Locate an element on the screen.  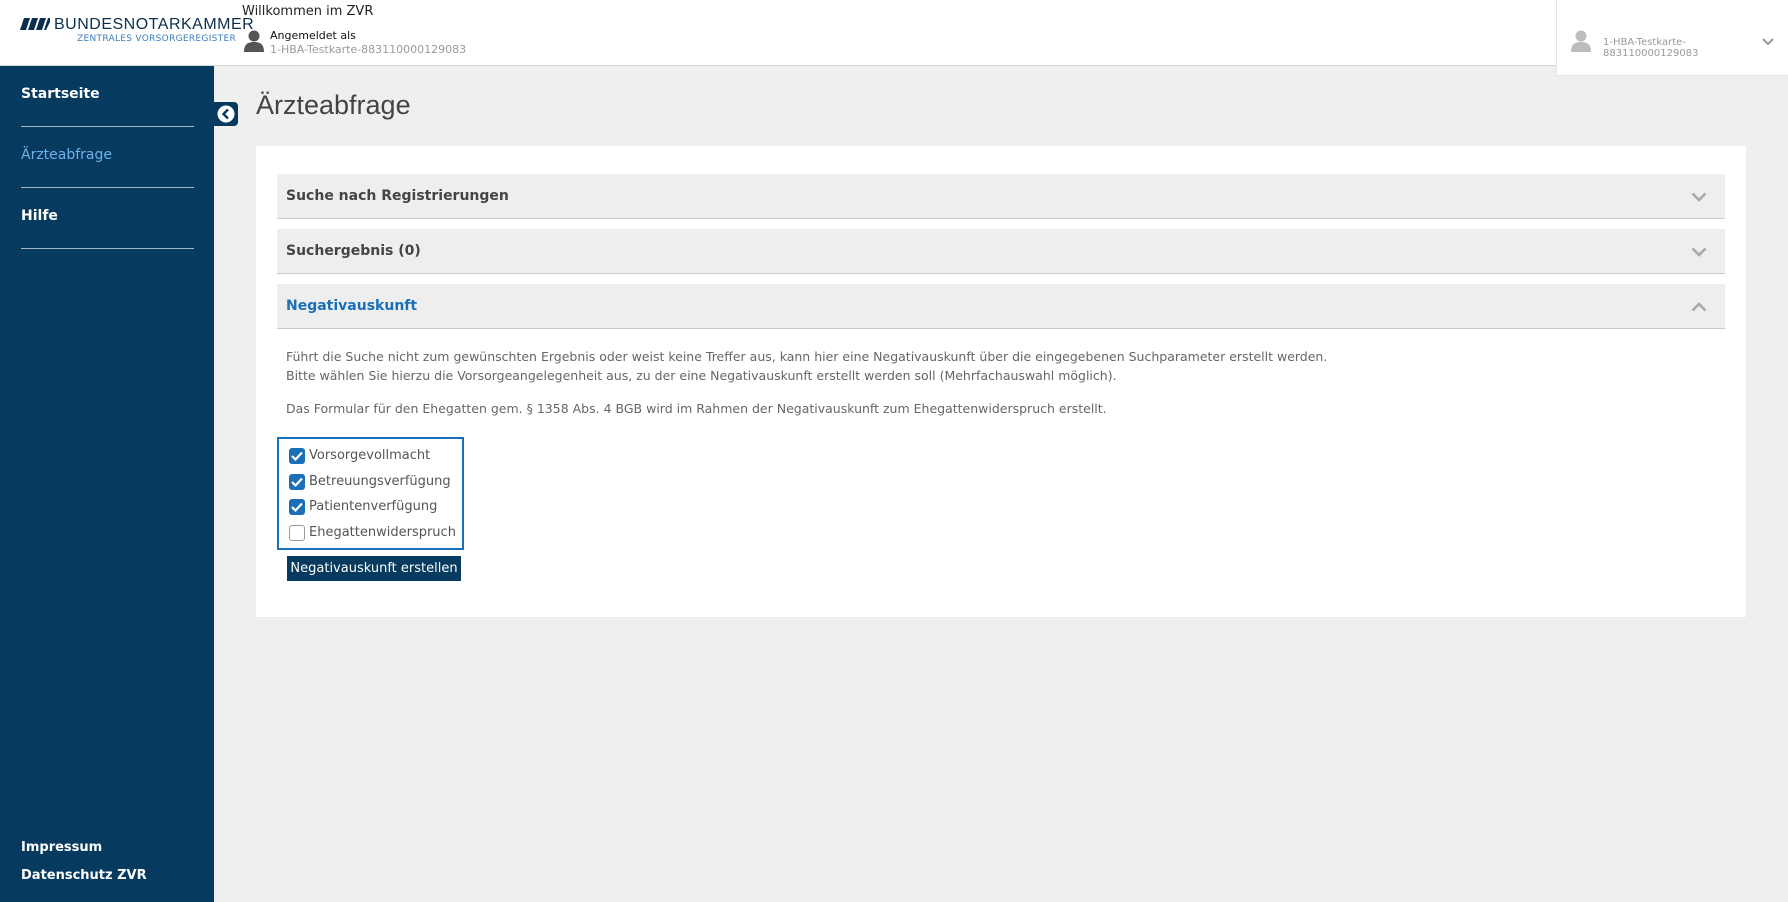
checkbox-betreuungsverfuegung is located at coordinates (297, 482).